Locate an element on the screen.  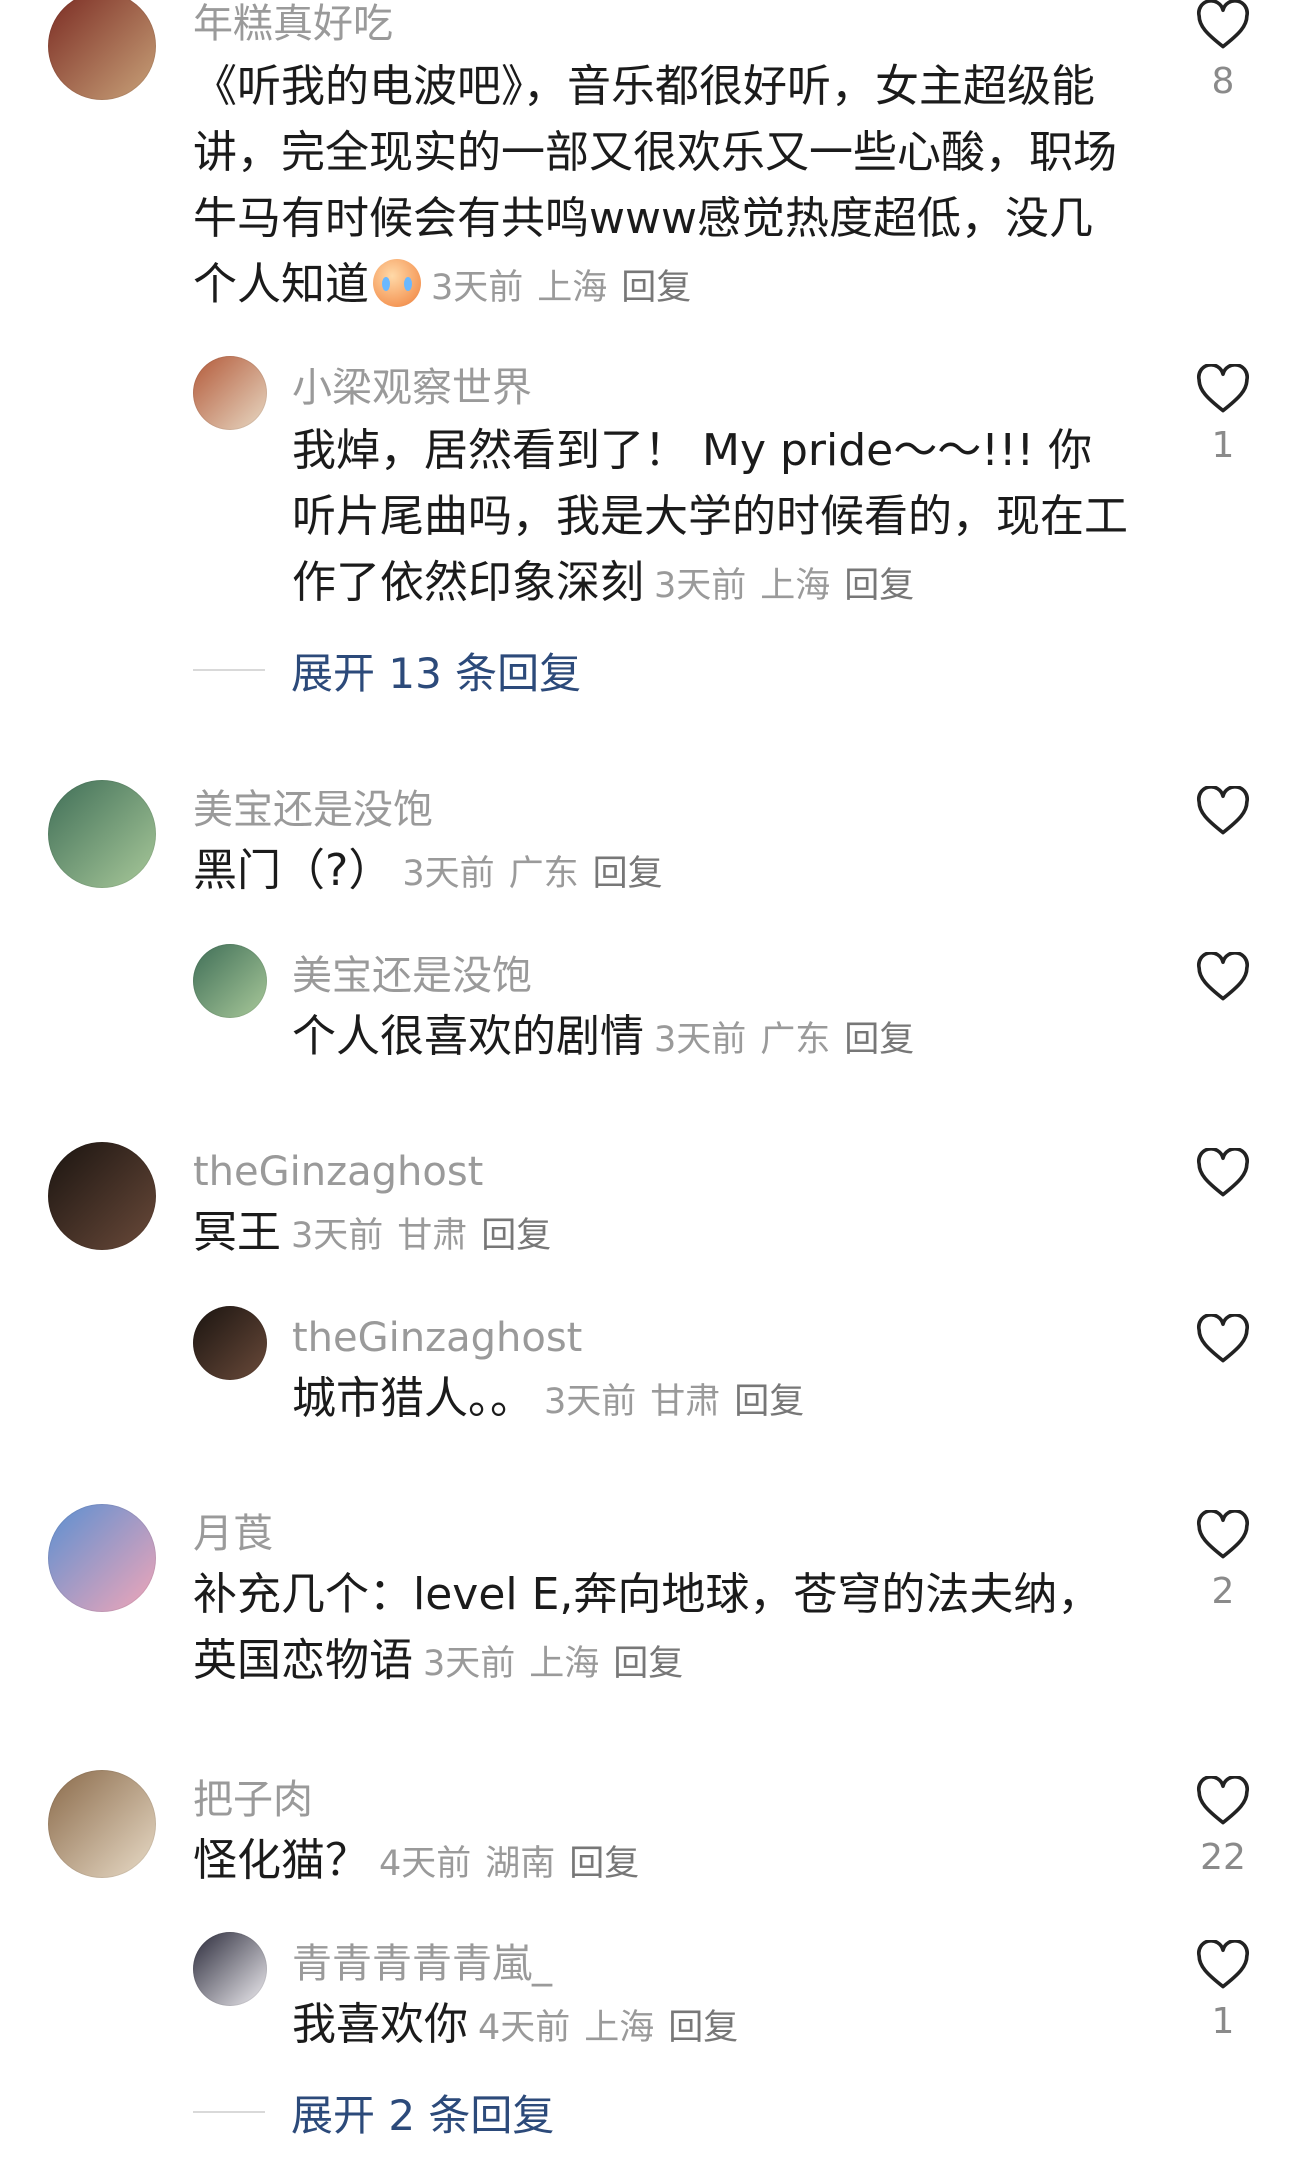
crying-laugh-emoji-icon is located at coordinates (397, 283).